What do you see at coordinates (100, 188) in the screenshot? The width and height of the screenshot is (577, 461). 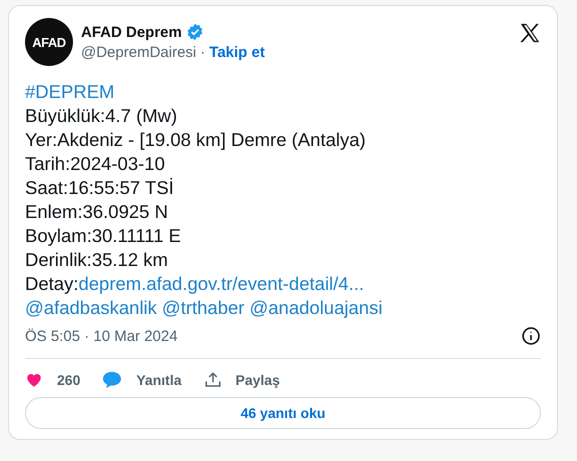 I see `tweet-line: Saat:16:55:57 TSİ` at bounding box center [100, 188].